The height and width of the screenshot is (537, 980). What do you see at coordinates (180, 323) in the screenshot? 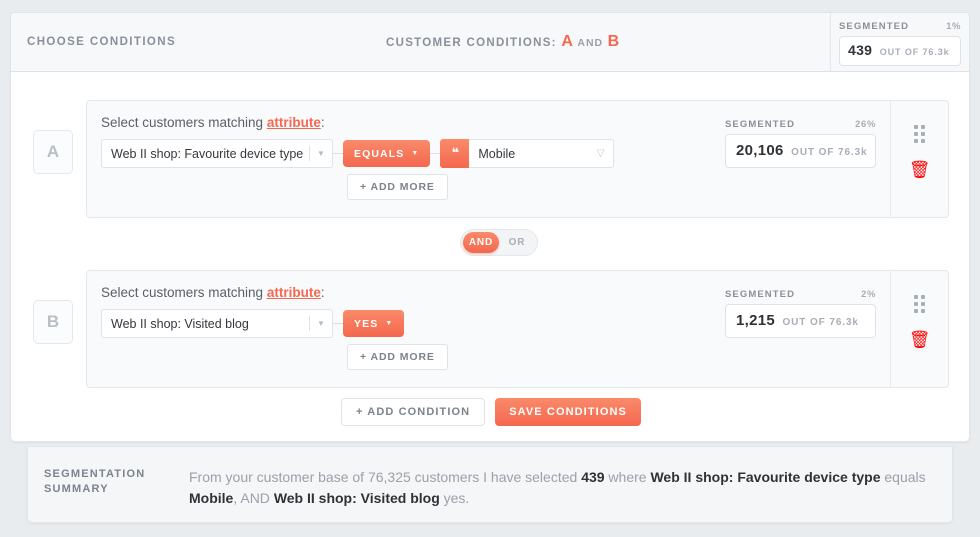
I see `attribute-select-b-value: Web II shop: Visited blog` at bounding box center [180, 323].